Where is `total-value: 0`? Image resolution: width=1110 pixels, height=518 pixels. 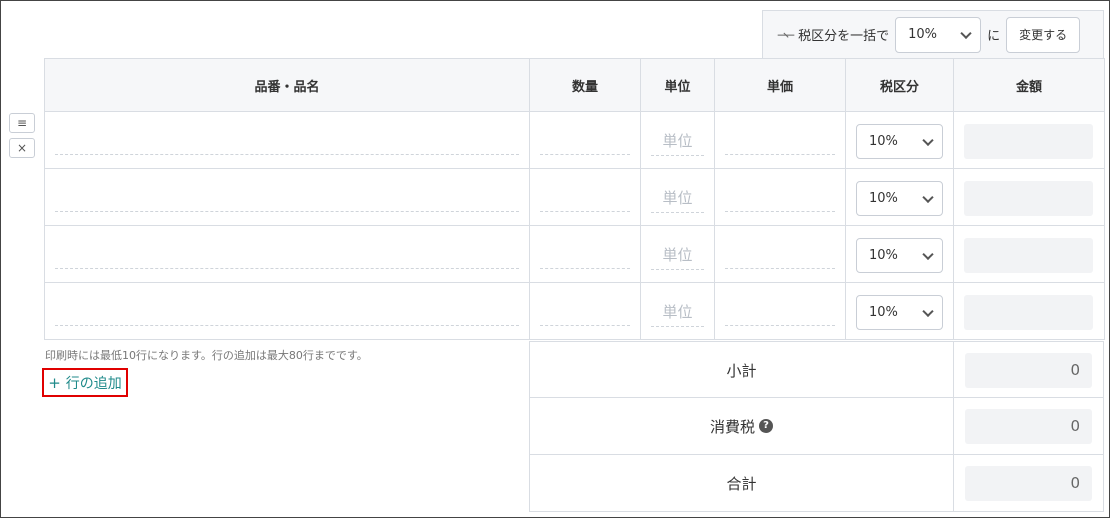
total-value: 0 is located at coordinates (1028, 483).